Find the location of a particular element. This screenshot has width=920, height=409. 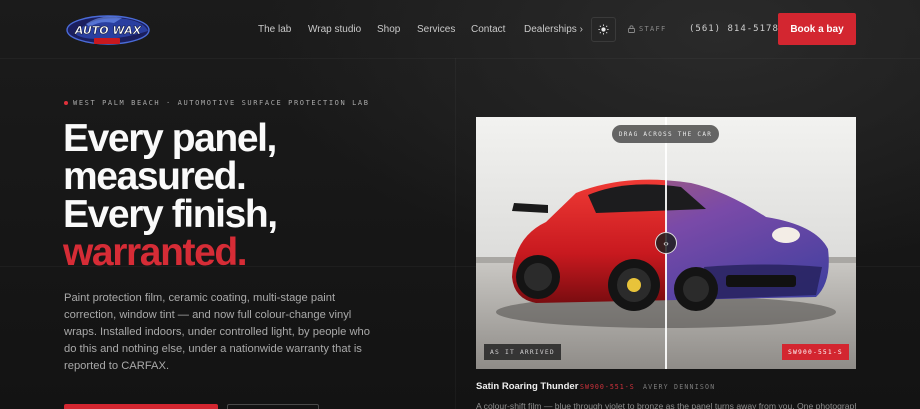

hero-secondary-button is located at coordinates (273, 406).